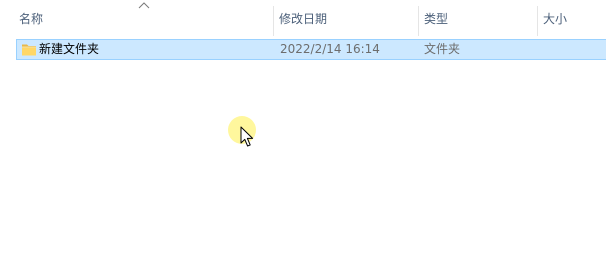  Describe the element at coordinates (442, 49) in the screenshot. I see `file-type: 文件夹` at that location.